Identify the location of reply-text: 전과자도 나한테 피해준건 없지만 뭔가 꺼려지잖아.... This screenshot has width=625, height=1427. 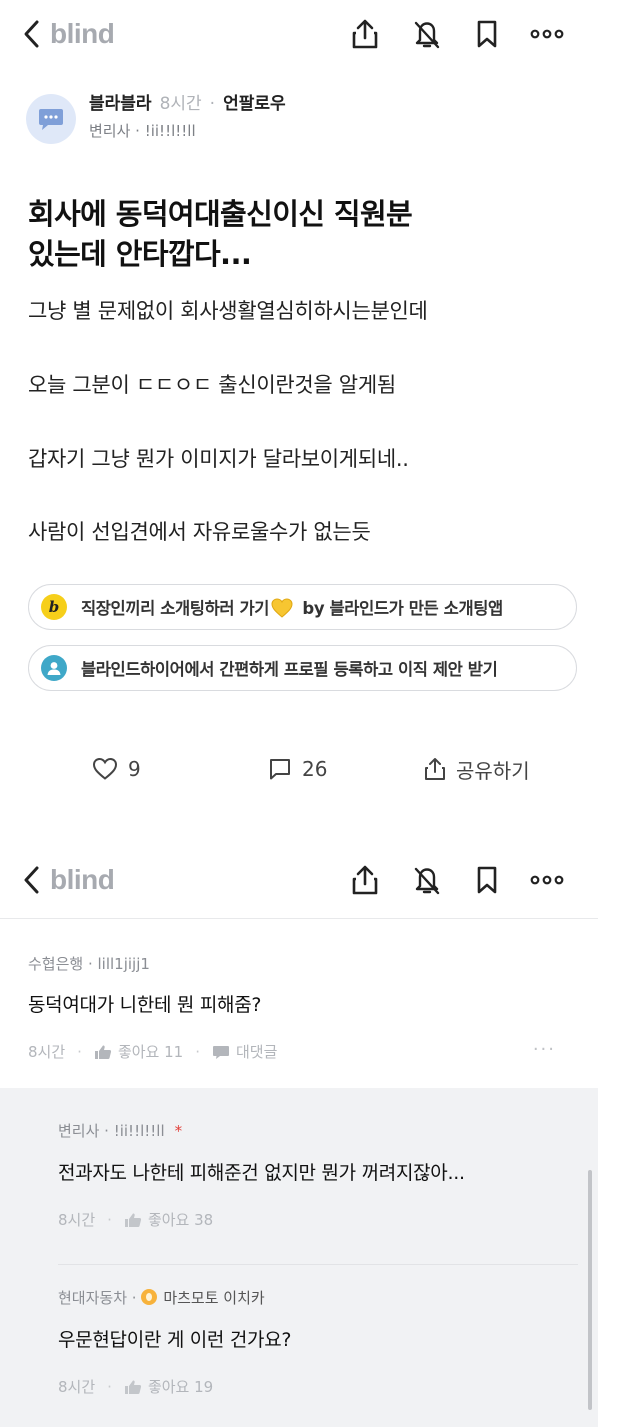
(261, 1173).